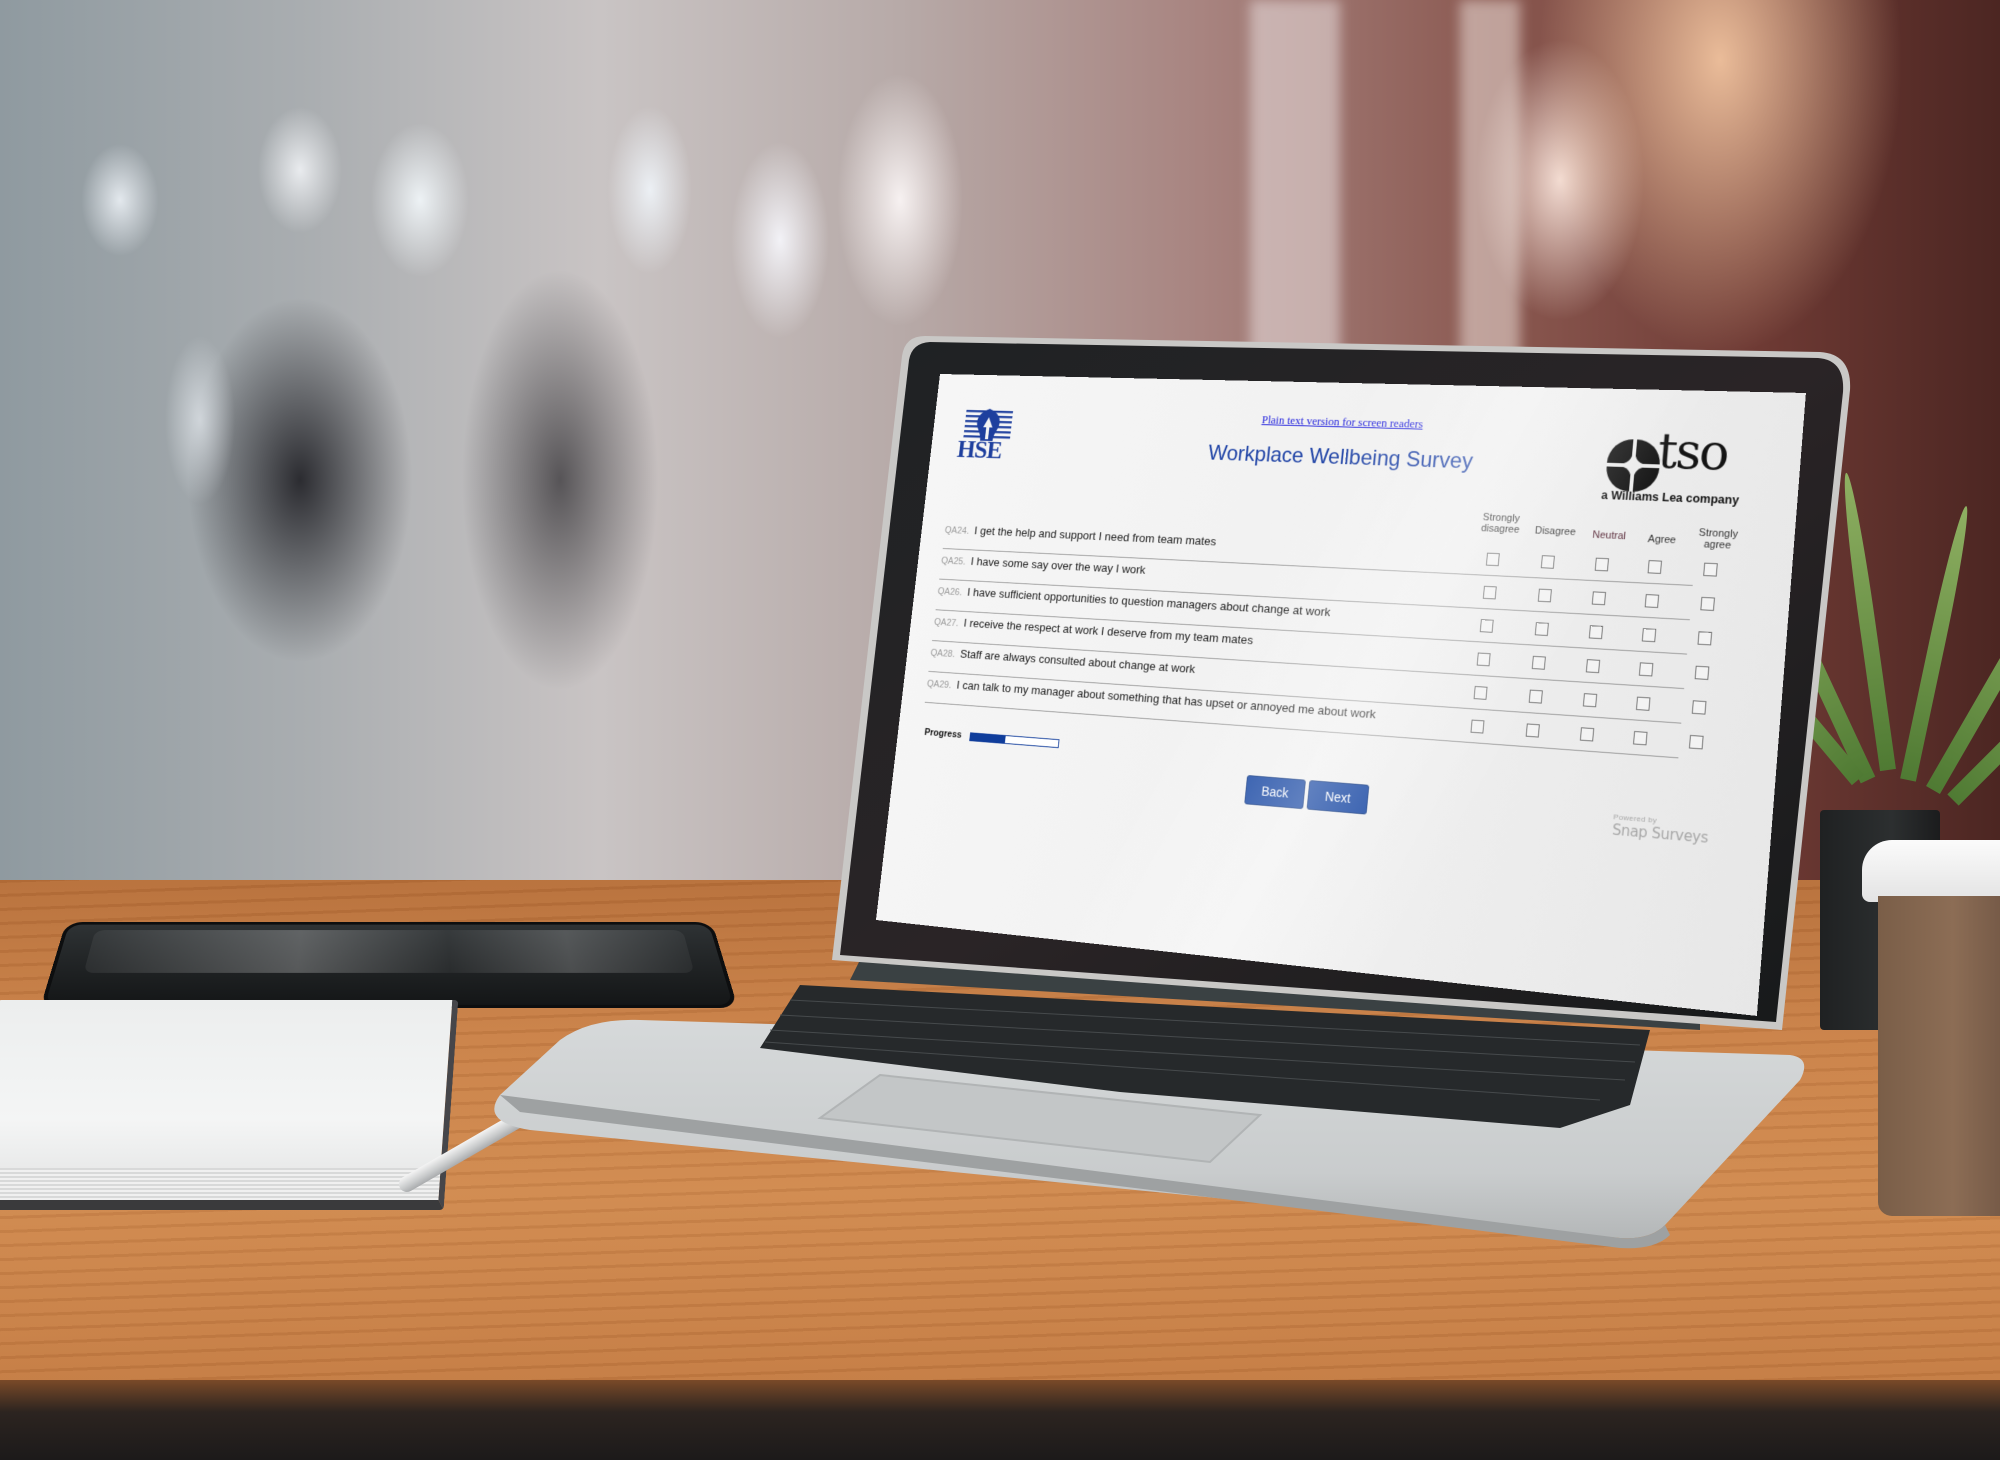 This screenshot has width=2000, height=1460. I want to click on tso-logo-text: tso, so click(1692, 452).